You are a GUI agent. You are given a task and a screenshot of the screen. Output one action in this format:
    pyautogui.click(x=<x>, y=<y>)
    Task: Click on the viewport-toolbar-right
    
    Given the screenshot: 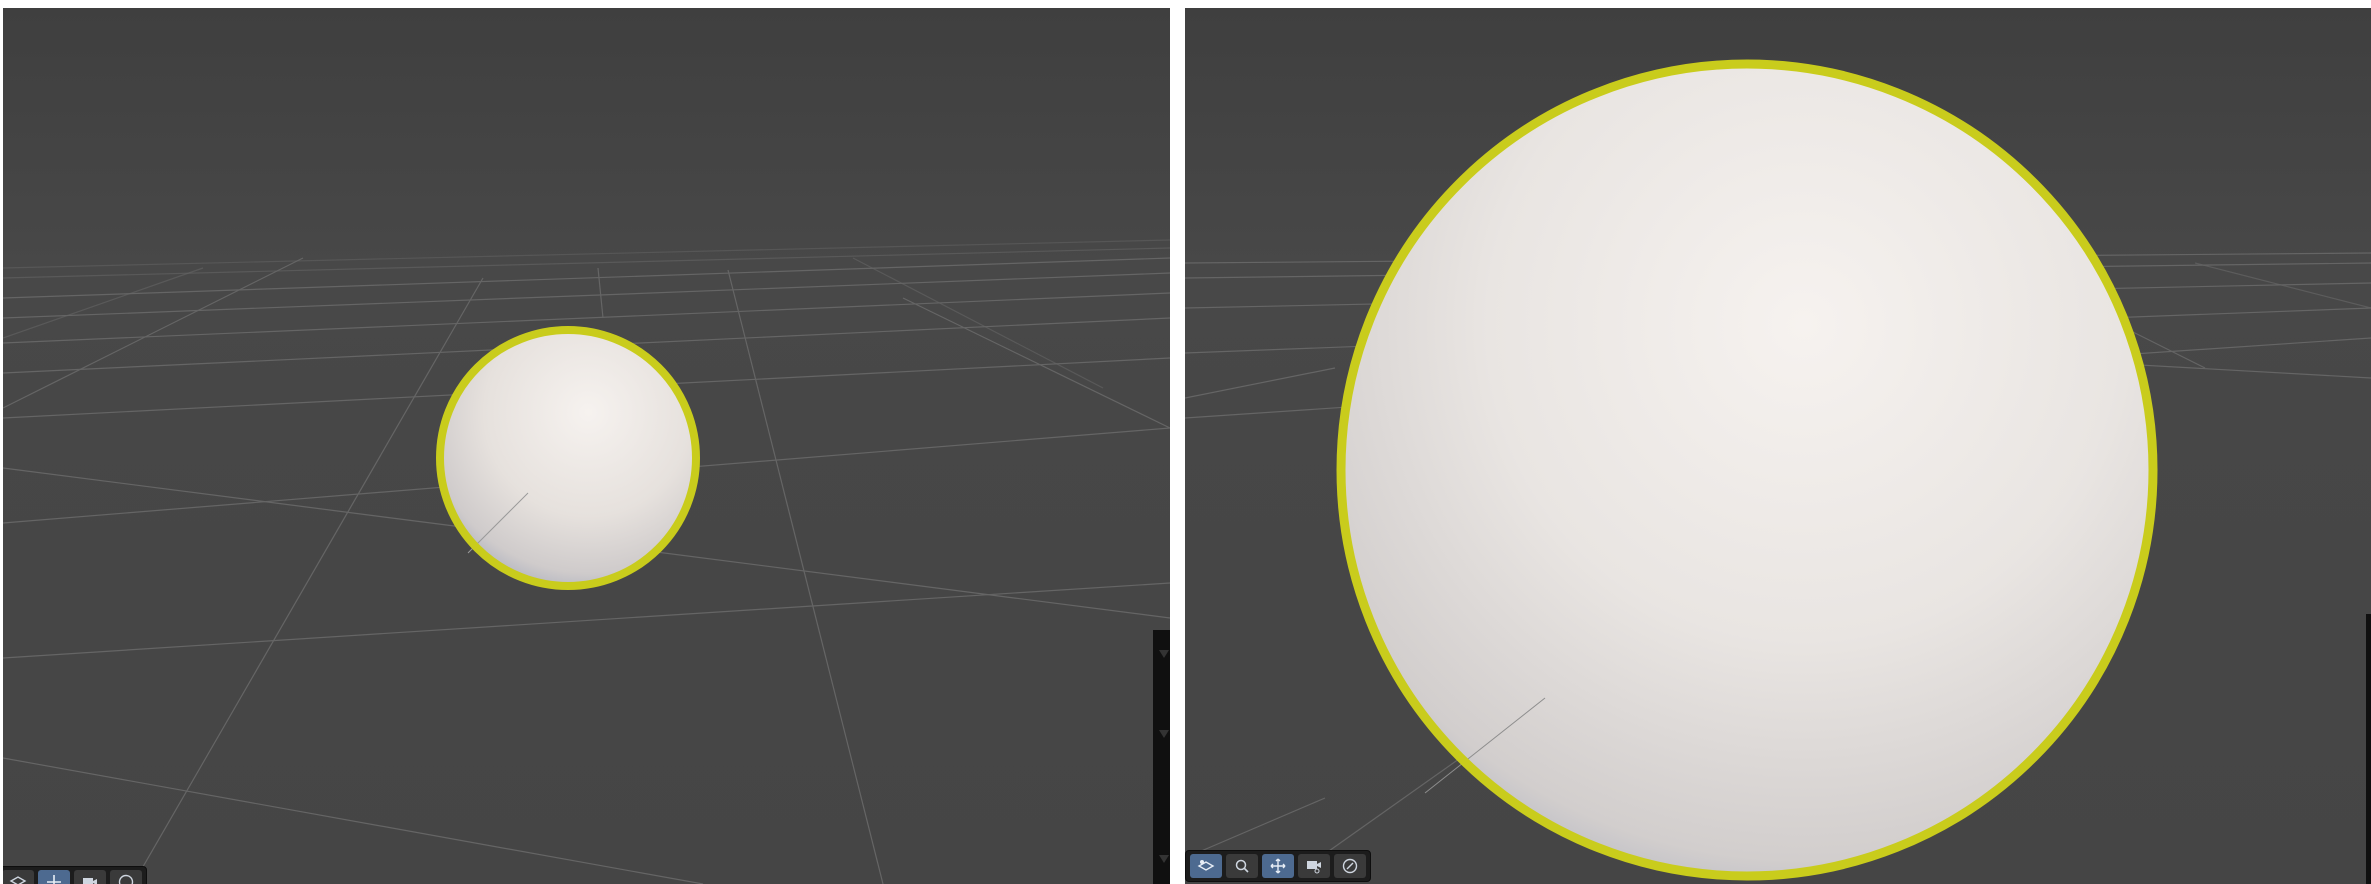 What is the action you would take?
    pyautogui.click(x=1278, y=866)
    